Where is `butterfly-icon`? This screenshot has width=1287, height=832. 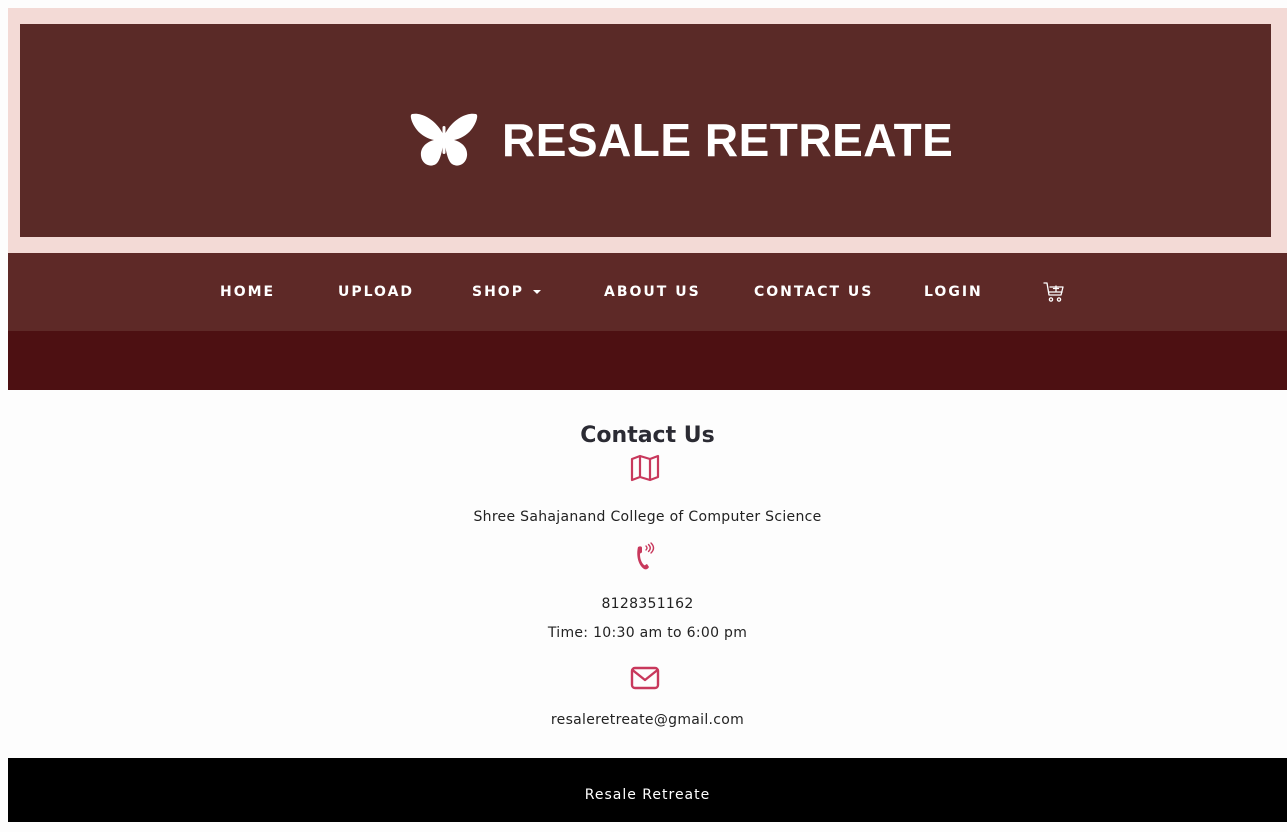
butterfly-icon is located at coordinates (444, 139).